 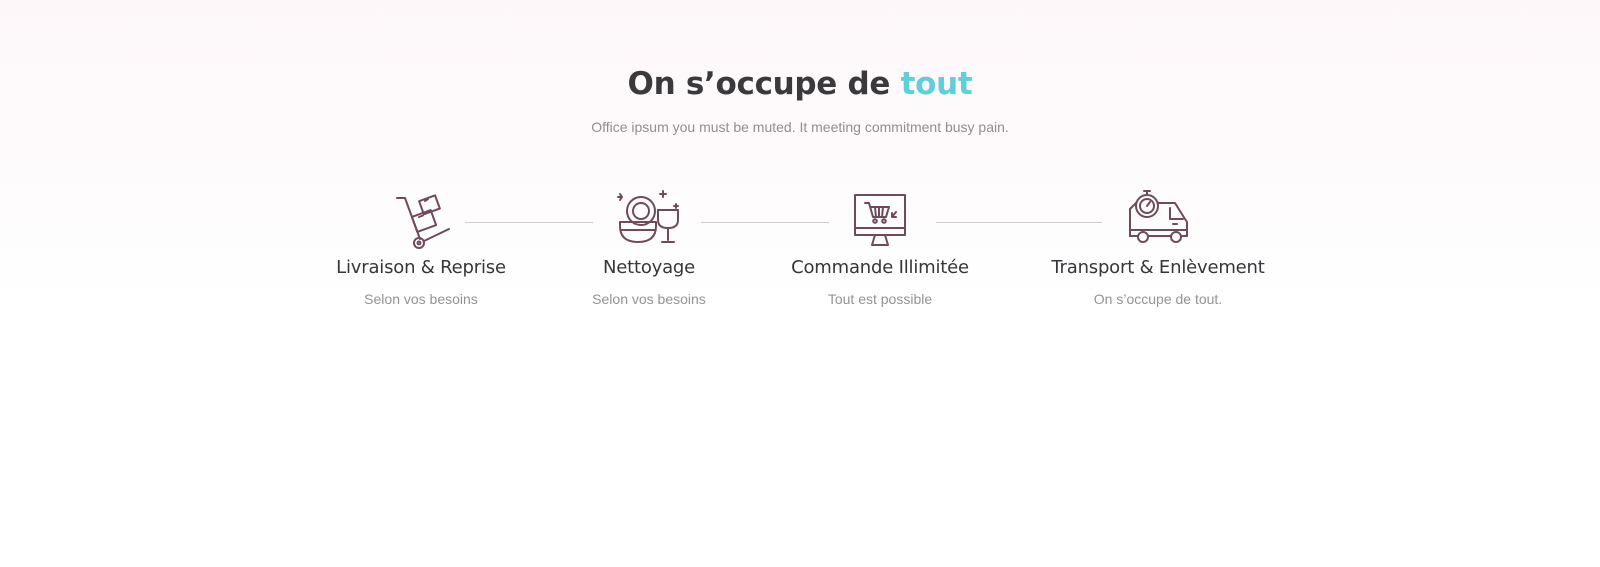 I want to click on feature-title: Transport & Enlèvement, so click(x=1158, y=267).